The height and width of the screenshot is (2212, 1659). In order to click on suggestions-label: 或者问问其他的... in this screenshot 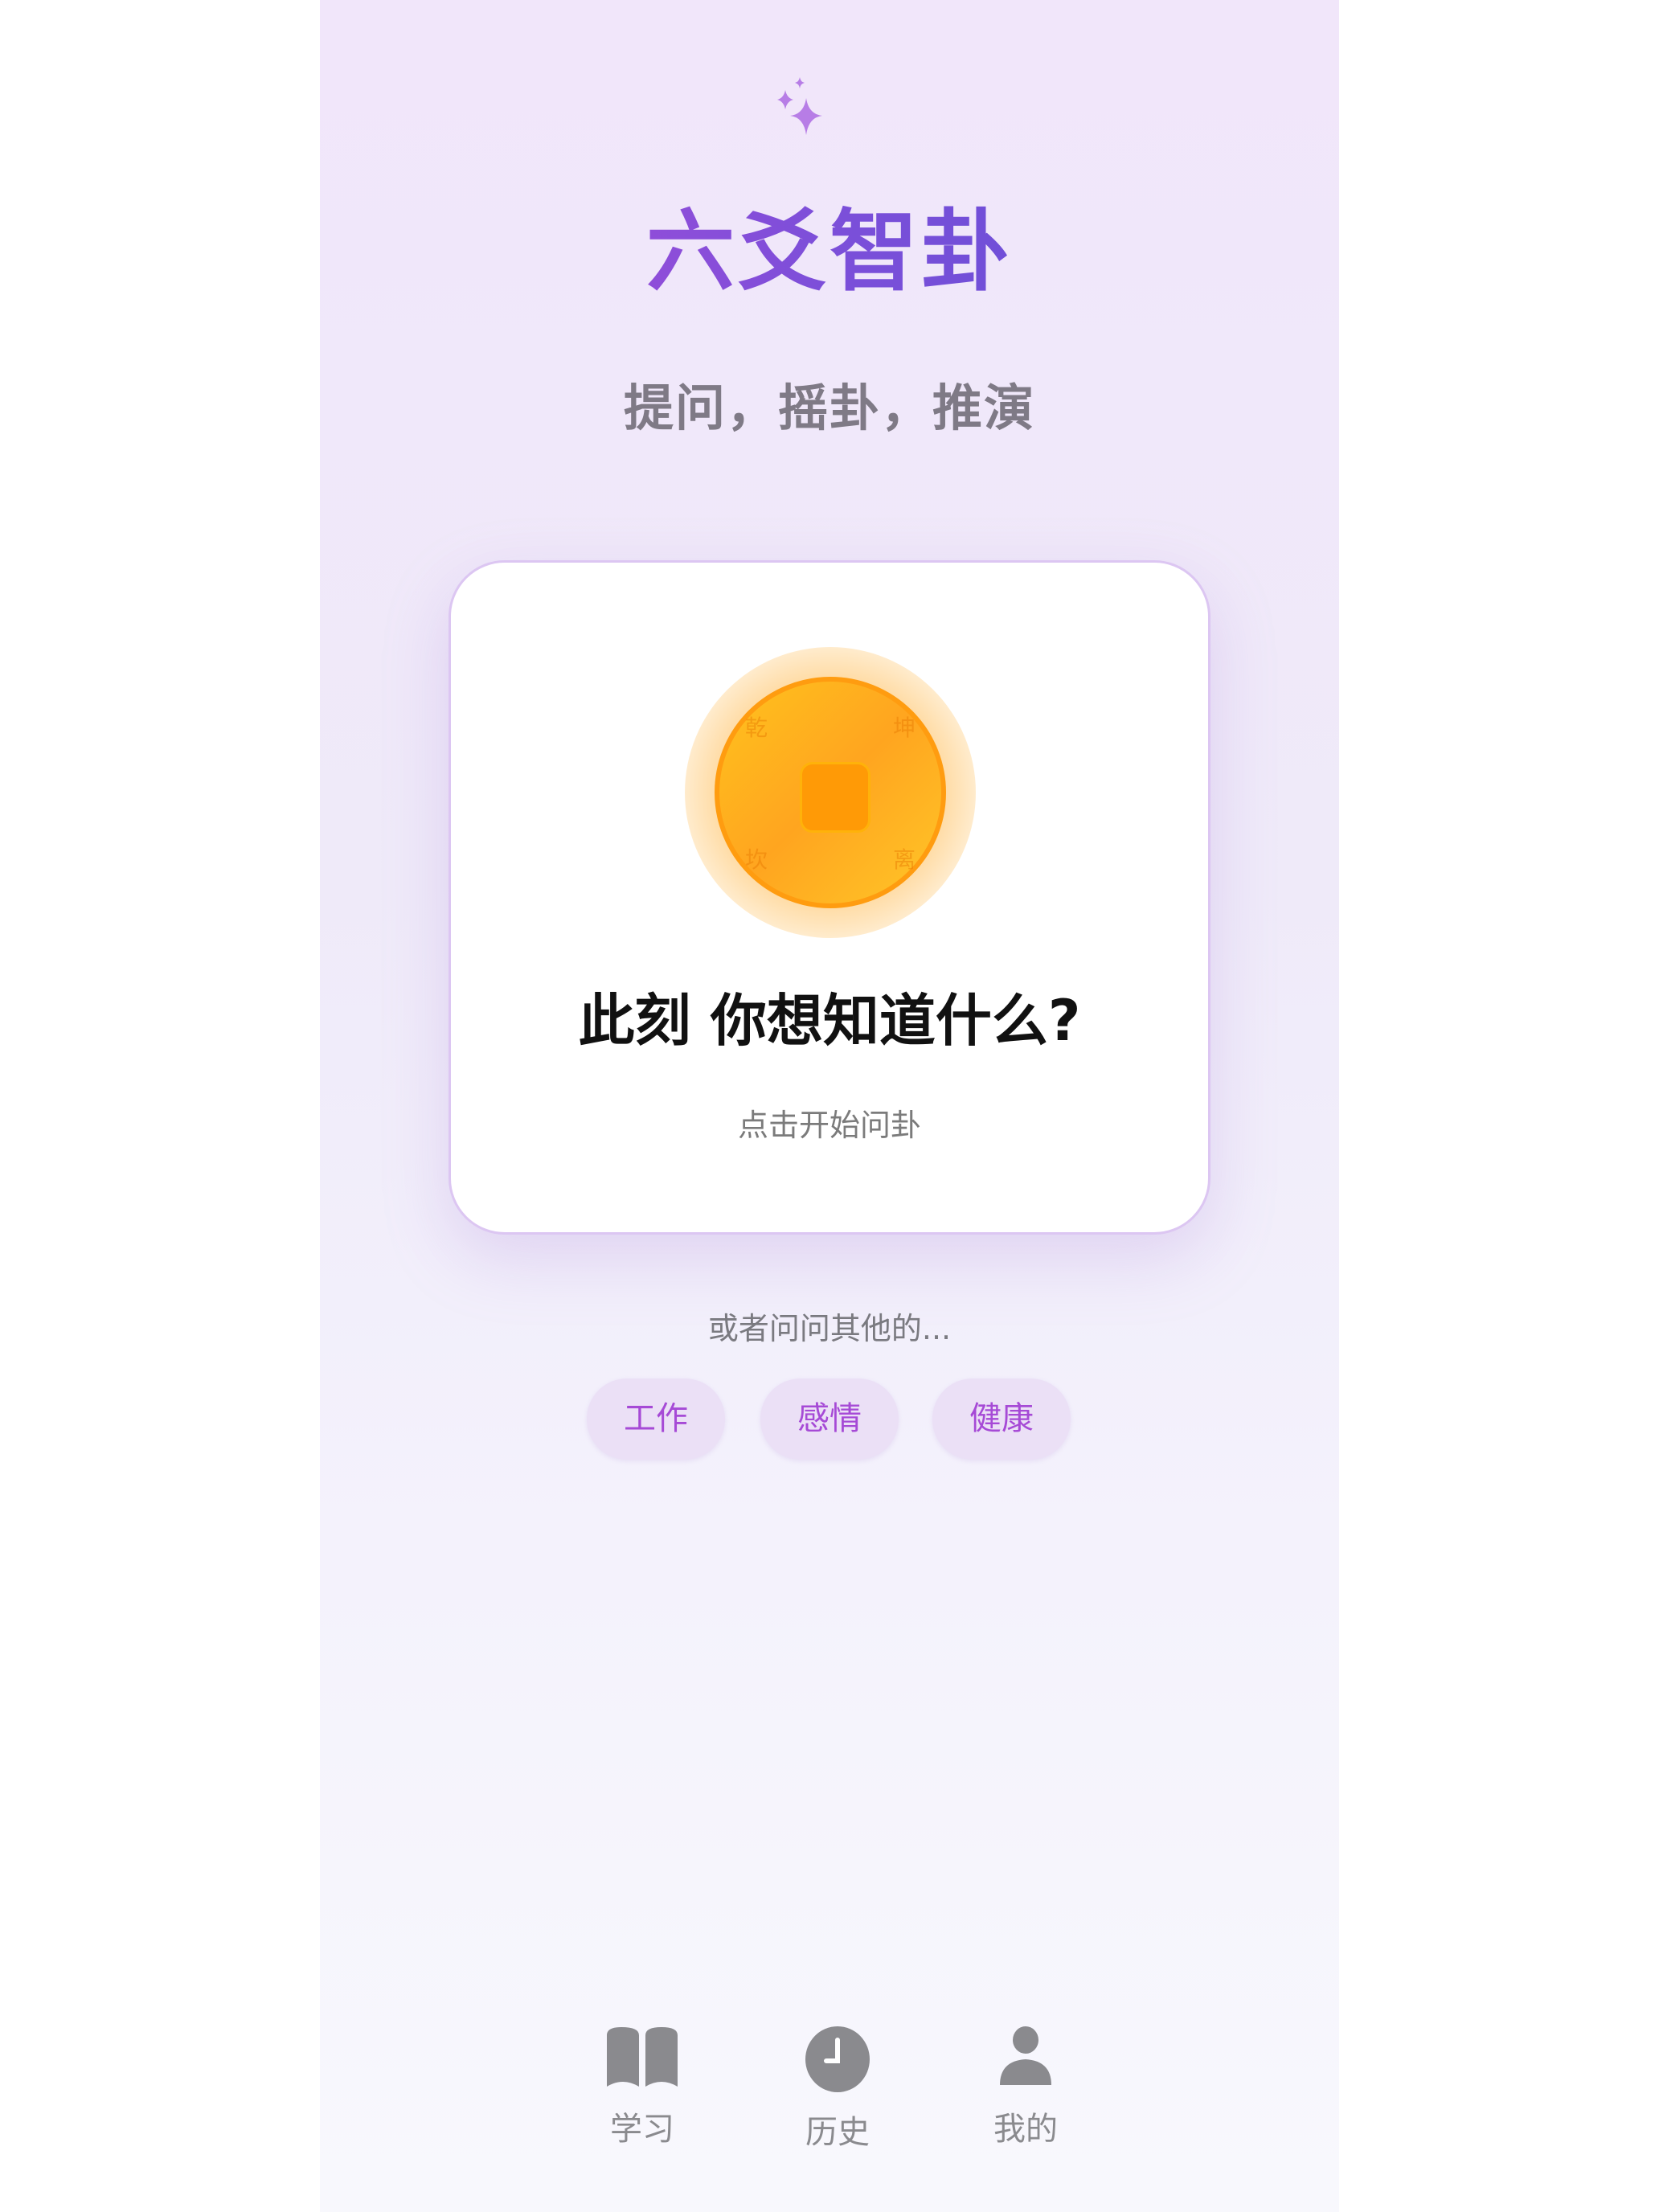, I will do `click(829, 1328)`.